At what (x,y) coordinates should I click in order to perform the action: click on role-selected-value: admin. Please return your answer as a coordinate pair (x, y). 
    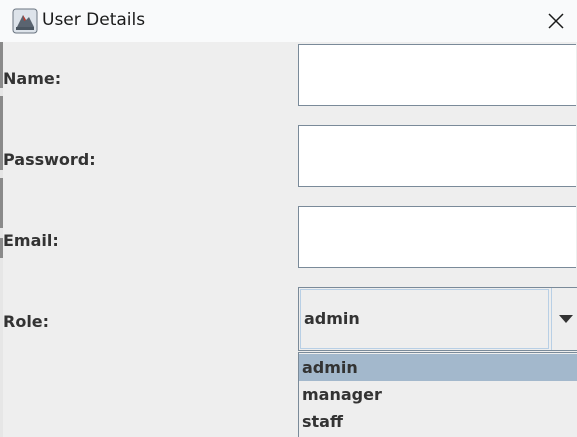
    Looking at the image, I should click on (424, 319).